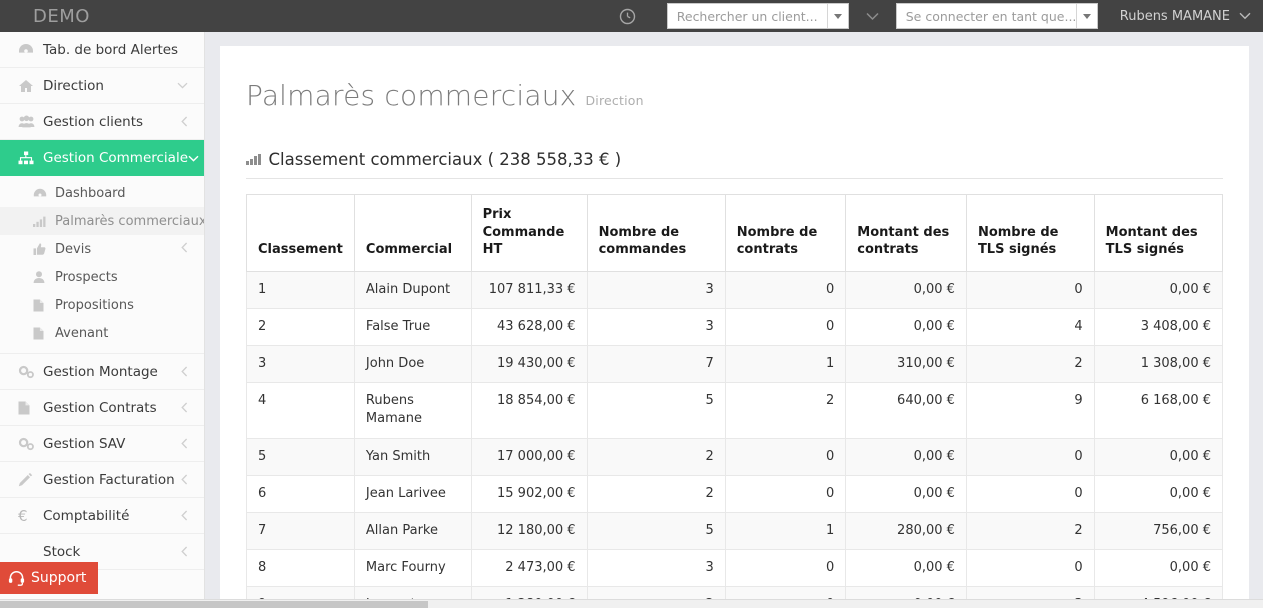 This screenshot has height=608, width=1263. What do you see at coordinates (412, 531) in the screenshot?
I see `cell-commercial: Allan Parke` at bounding box center [412, 531].